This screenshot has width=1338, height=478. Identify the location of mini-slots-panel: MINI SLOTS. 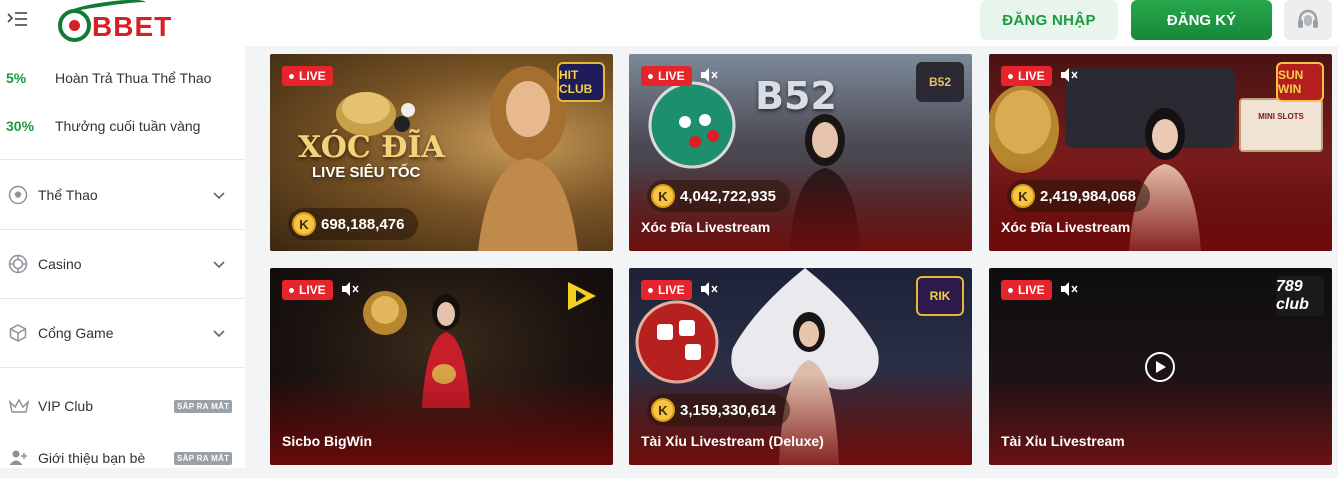
(1281, 125).